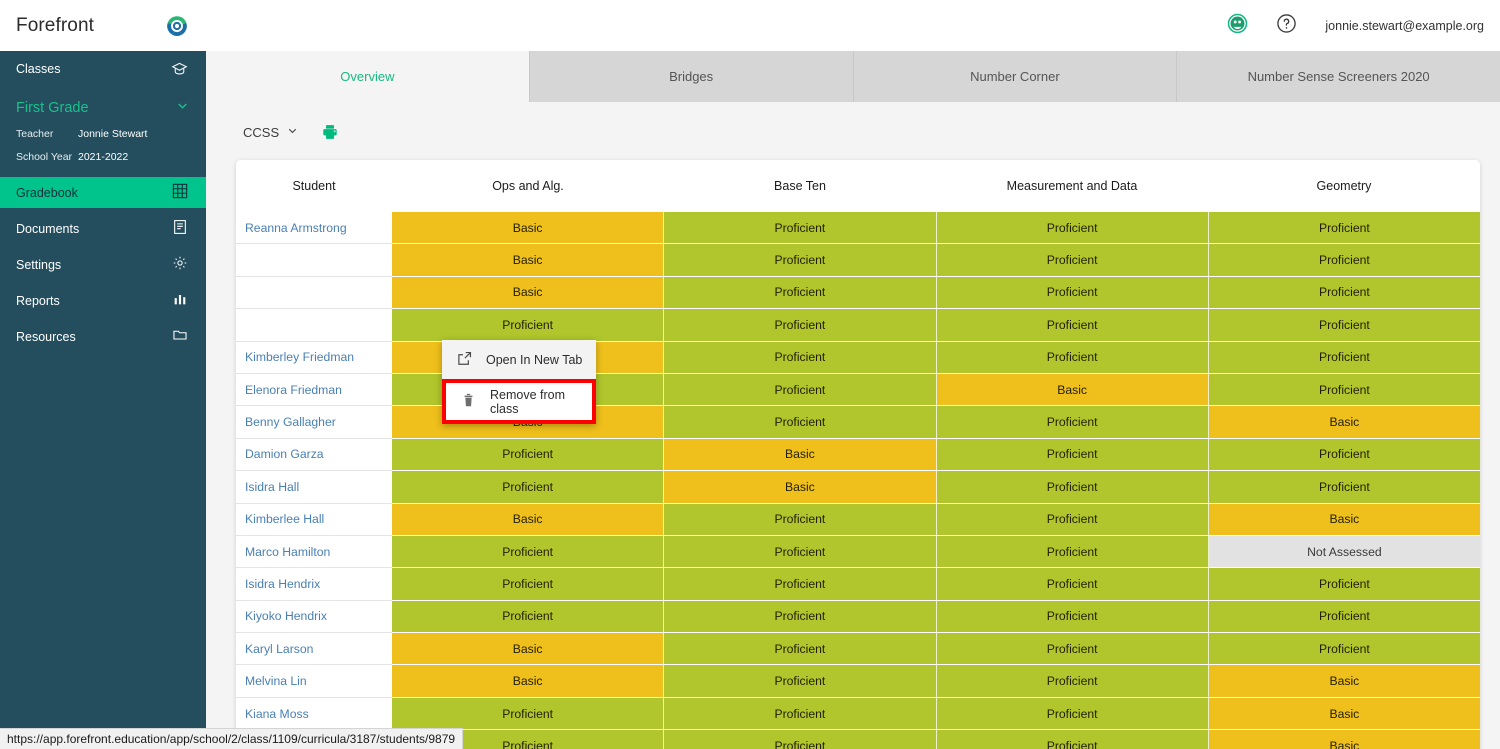 Image resolution: width=1500 pixels, height=749 pixels. What do you see at coordinates (103, 264) in the screenshot?
I see `sidebar-item-settings: Settings` at bounding box center [103, 264].